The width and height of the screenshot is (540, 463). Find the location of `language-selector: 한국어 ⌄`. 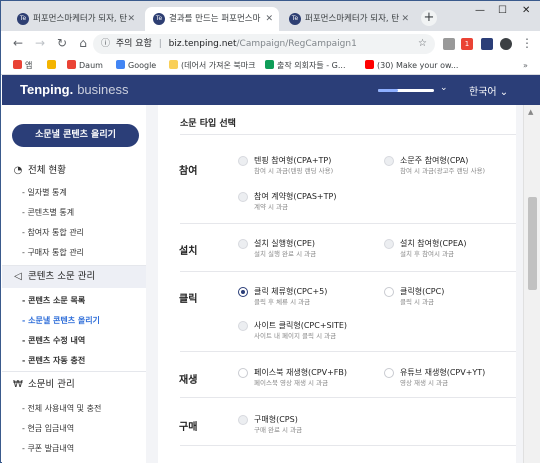

language-selector: 한국어 ⌄ is located at coordinates (488, 90).